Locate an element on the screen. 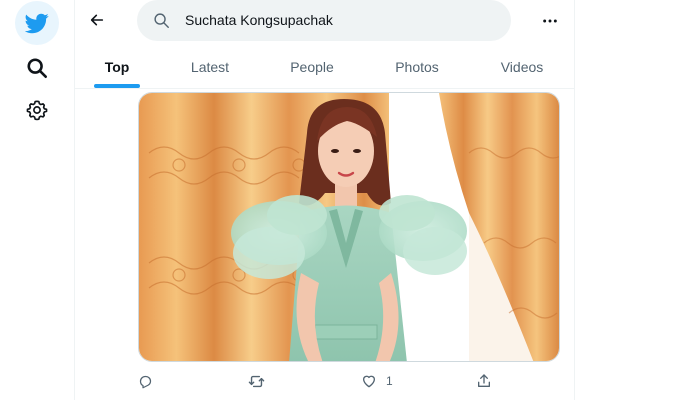 The image size is (681, 400). share-icon is located at coordinates (484, 380).